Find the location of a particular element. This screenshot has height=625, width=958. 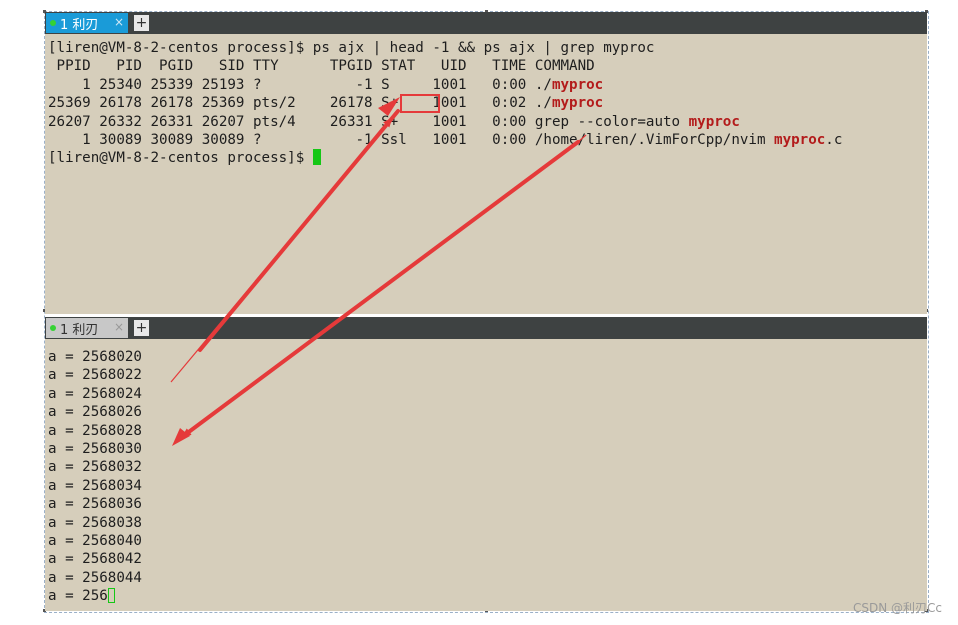

arrow-thick is located at coordinates (299, 230).